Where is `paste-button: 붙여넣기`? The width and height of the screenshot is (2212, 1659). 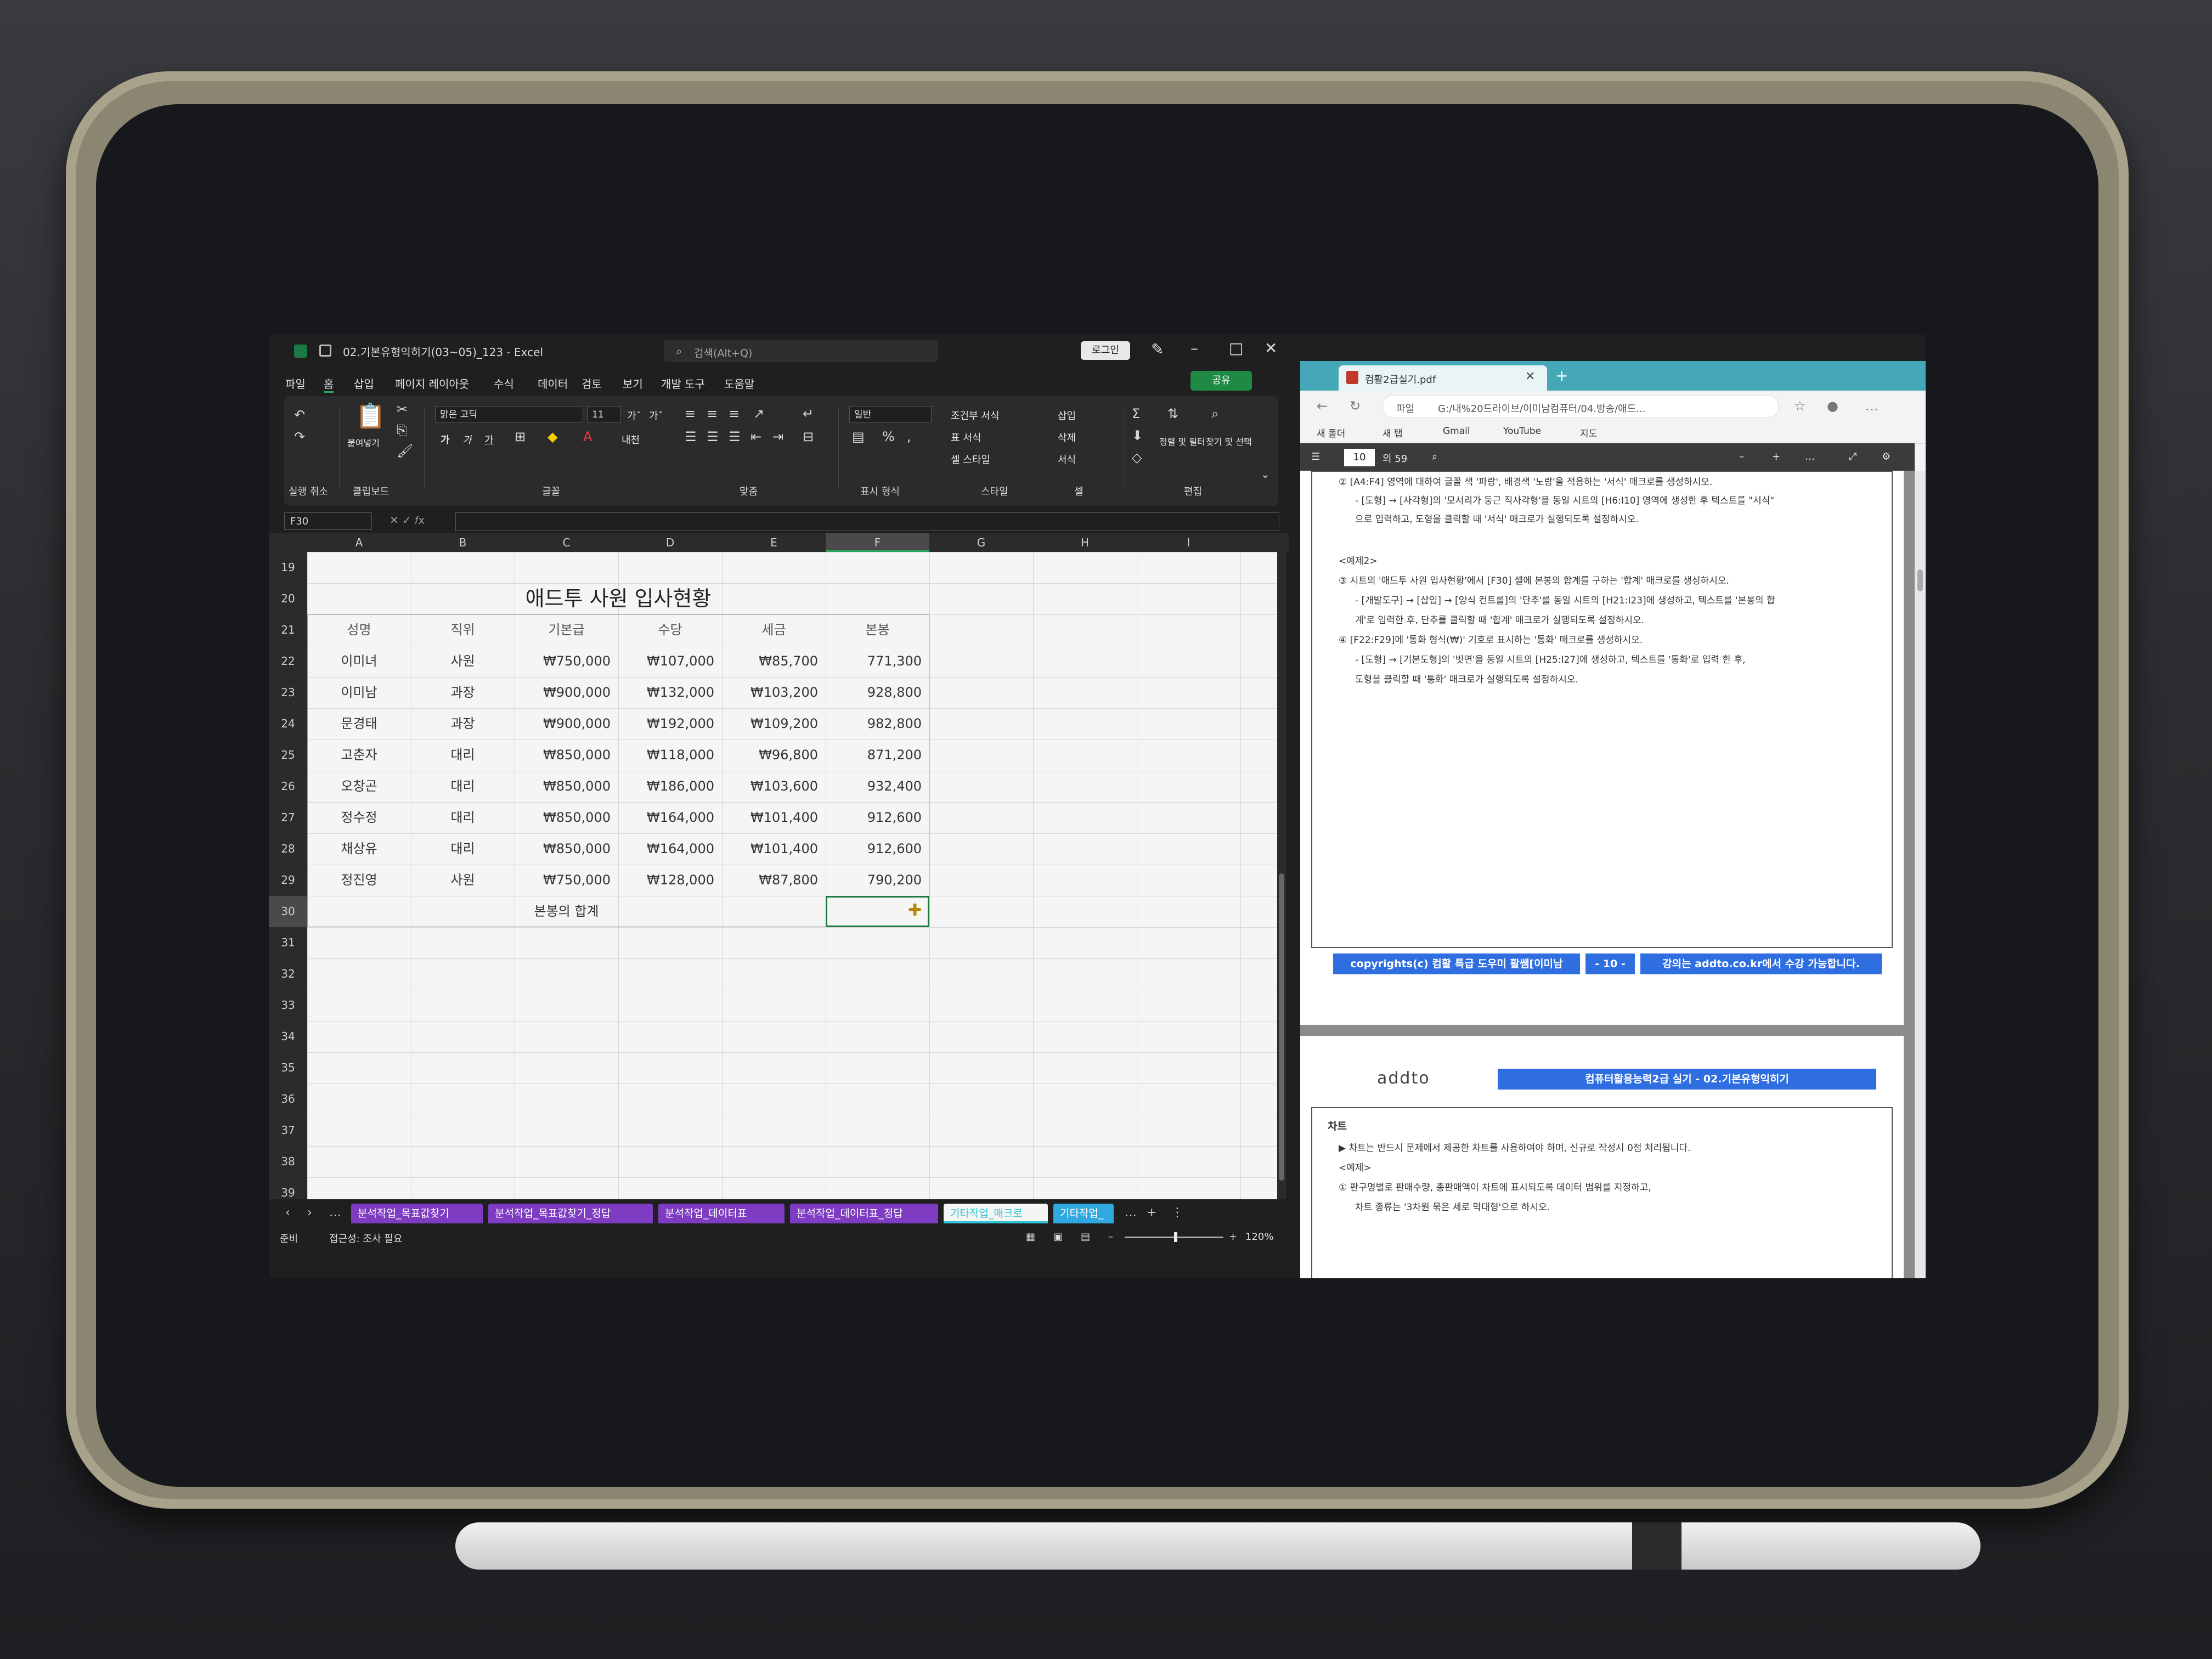 paste-button: 붙여넣기 is located at coordinates (363, 442).